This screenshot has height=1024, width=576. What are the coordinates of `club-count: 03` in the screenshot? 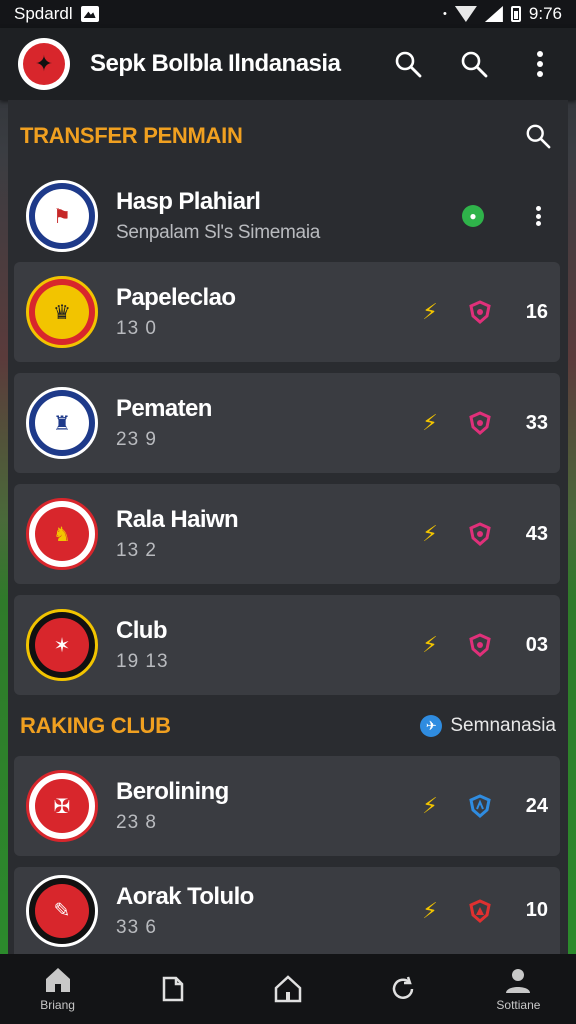 It's located at (536, 644).